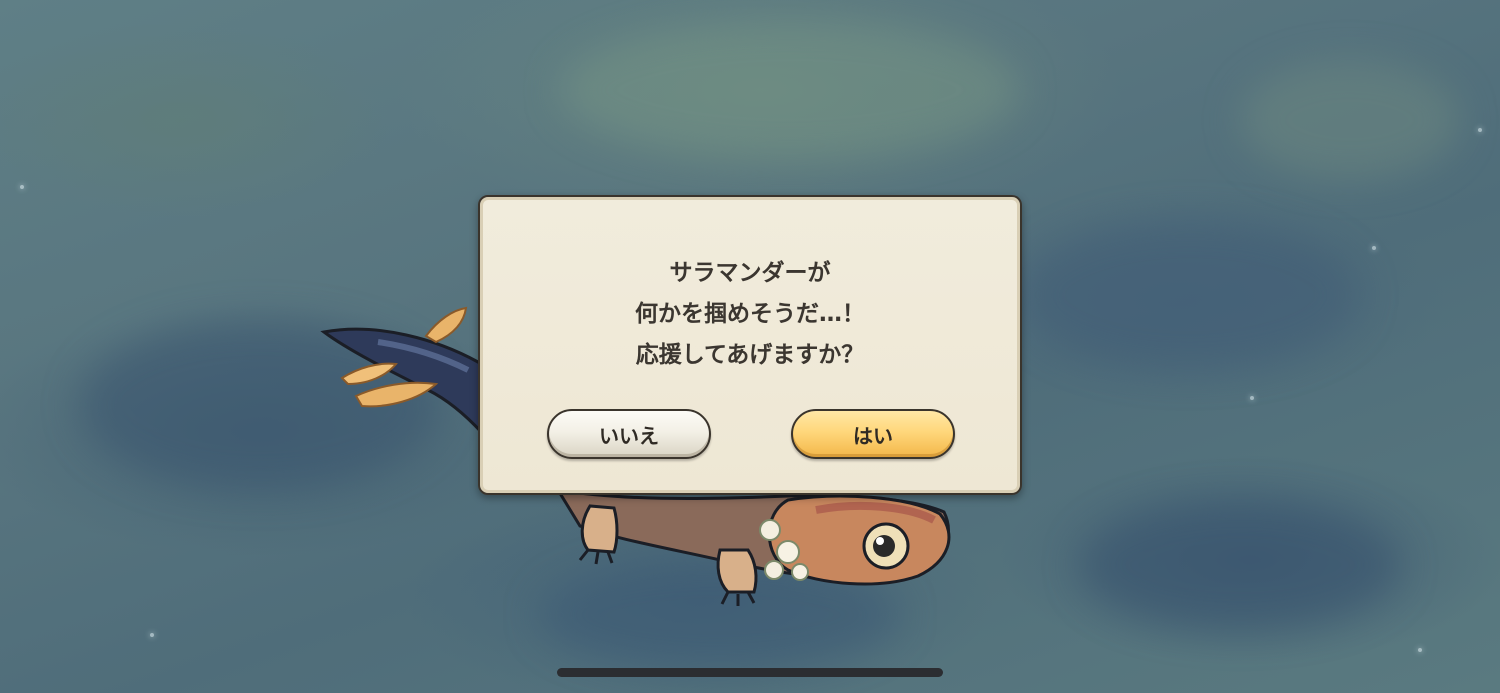  I want to click on home-indicator, so click(750, 672).